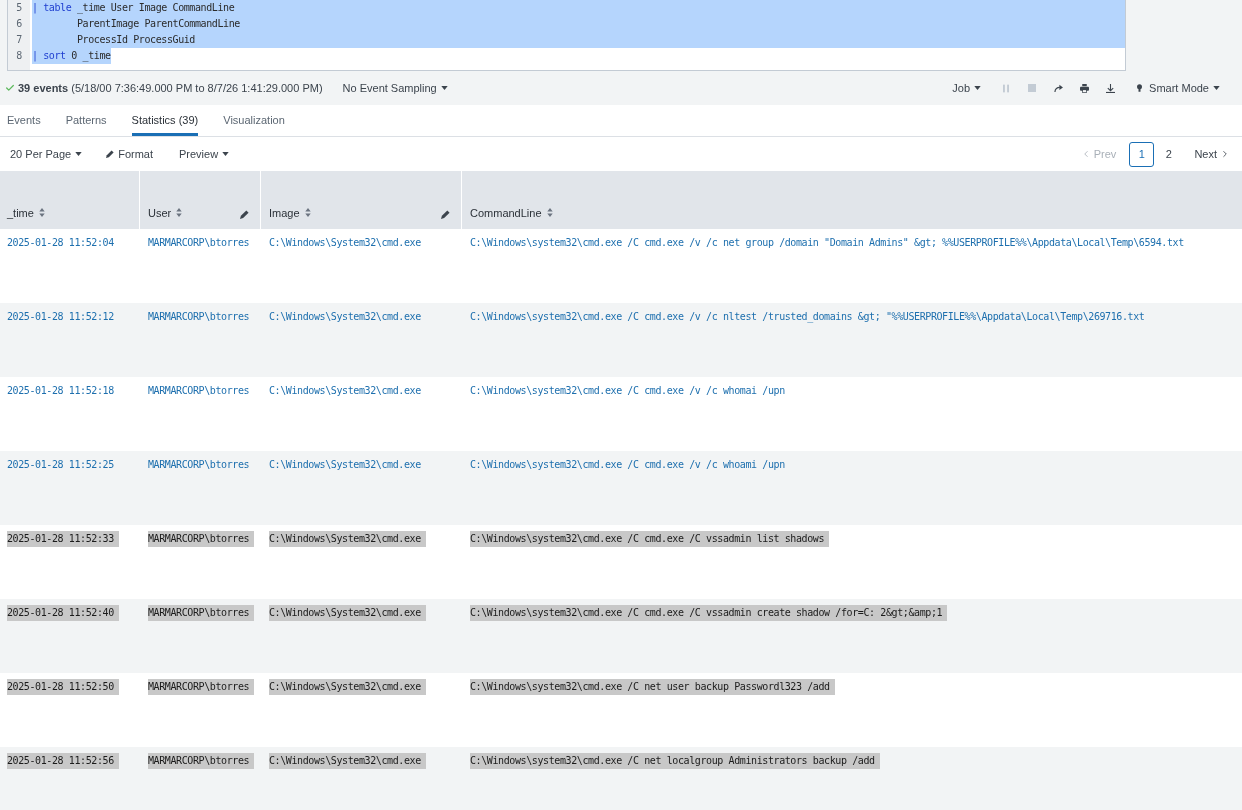  What do you see at coordinates (129, 154) in the screenshot?
I see `format-button: Format` at bounding box center [129, 154].